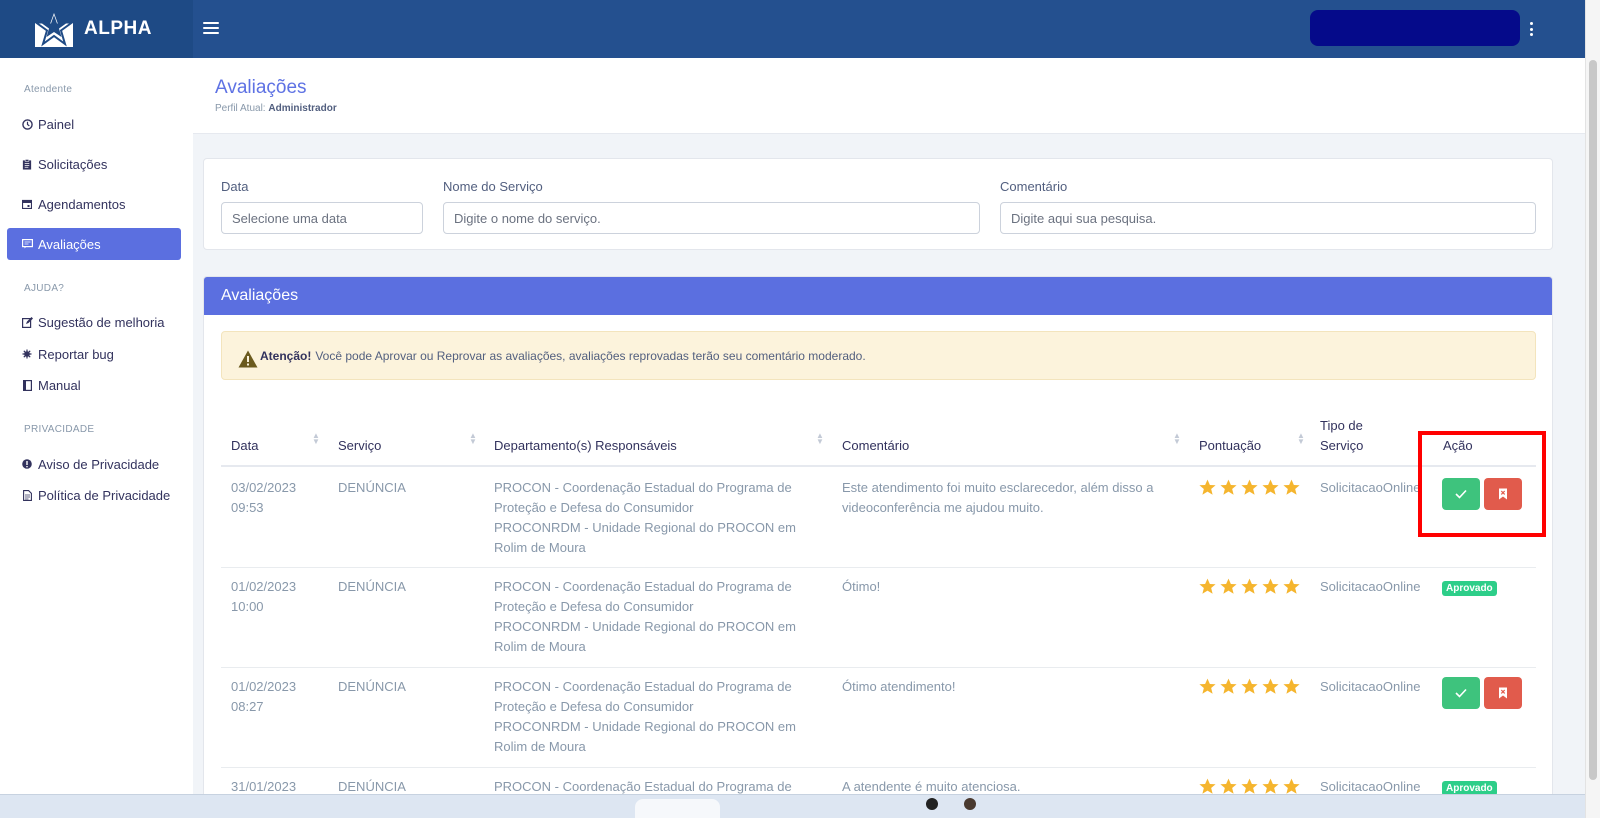 The image size is (1600, 818). Describe the element at coordinates (677, 808) in the screenshot. I see `taskbar-tab` at that location.